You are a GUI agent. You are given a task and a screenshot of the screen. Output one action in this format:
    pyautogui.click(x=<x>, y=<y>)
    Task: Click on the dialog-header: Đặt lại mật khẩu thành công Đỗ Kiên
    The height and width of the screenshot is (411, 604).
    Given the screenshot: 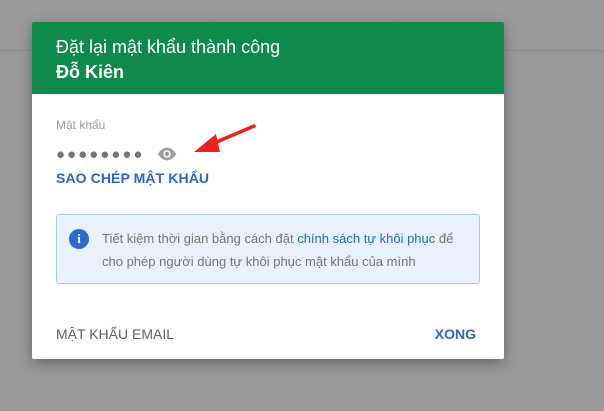 What is the action you would take?
    pyautogui.click(x=268, y=58)
    